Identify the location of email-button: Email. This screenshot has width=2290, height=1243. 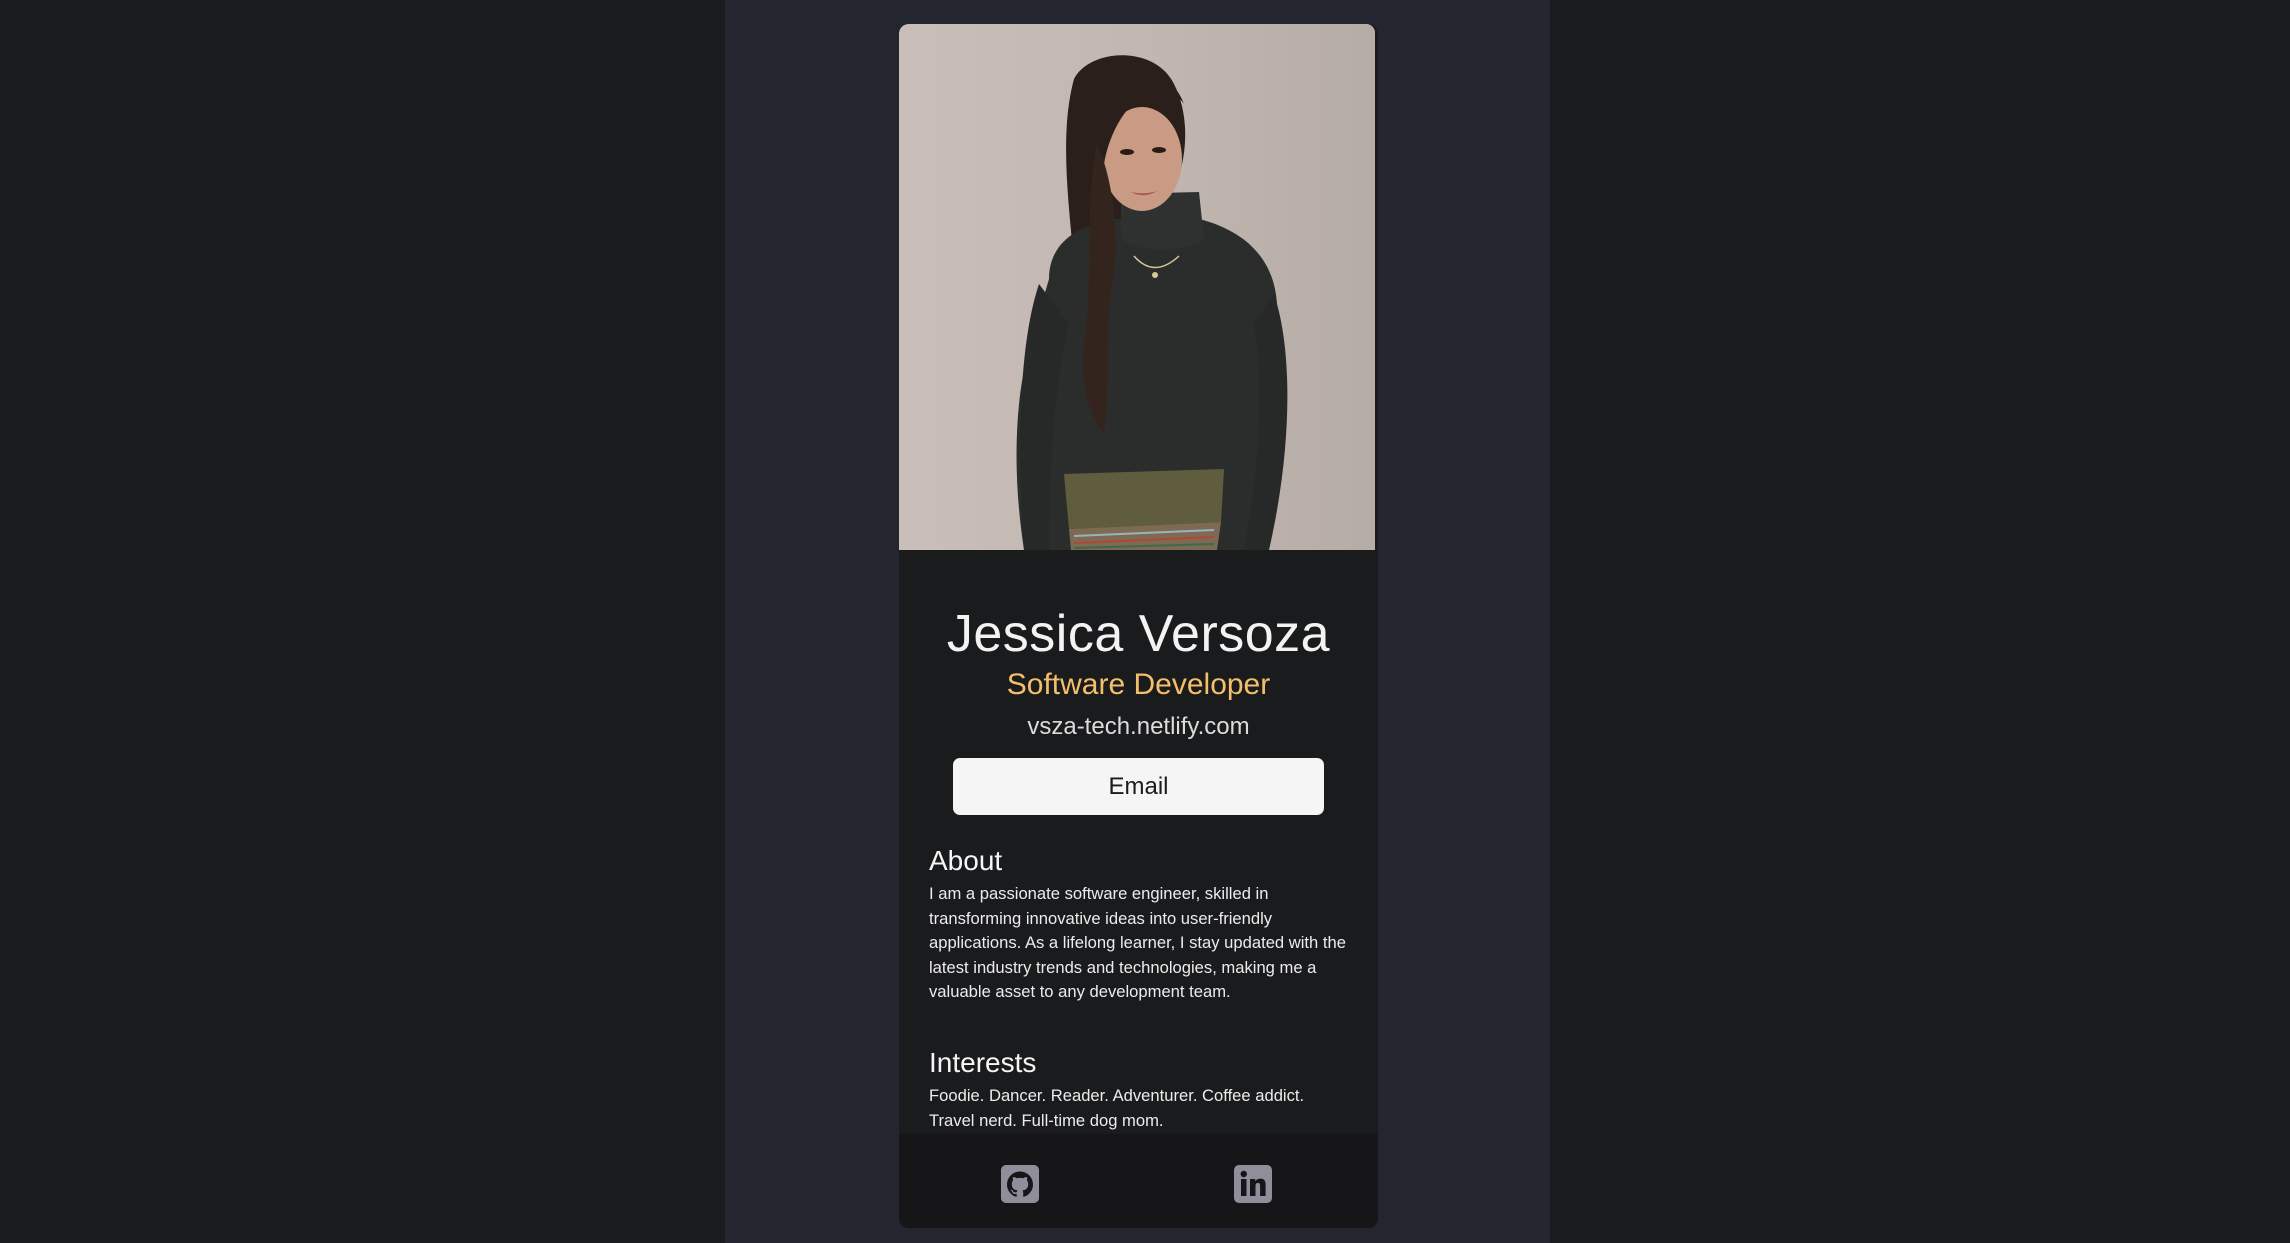
(1138, 786).